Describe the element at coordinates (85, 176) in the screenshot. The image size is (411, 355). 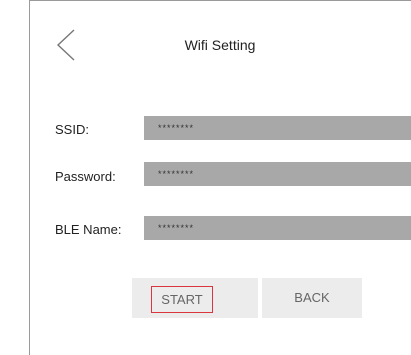
I see `password-label: Password:` at that location.